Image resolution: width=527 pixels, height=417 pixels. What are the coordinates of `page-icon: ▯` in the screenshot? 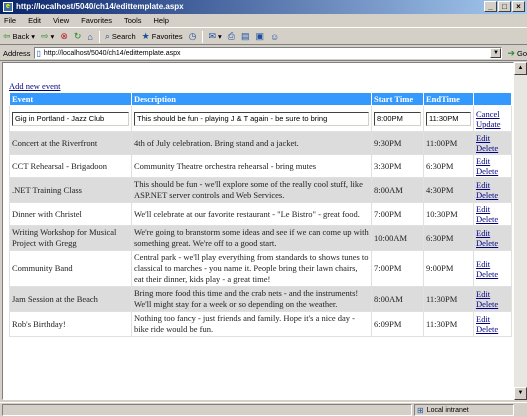 It's located at (38, 53).